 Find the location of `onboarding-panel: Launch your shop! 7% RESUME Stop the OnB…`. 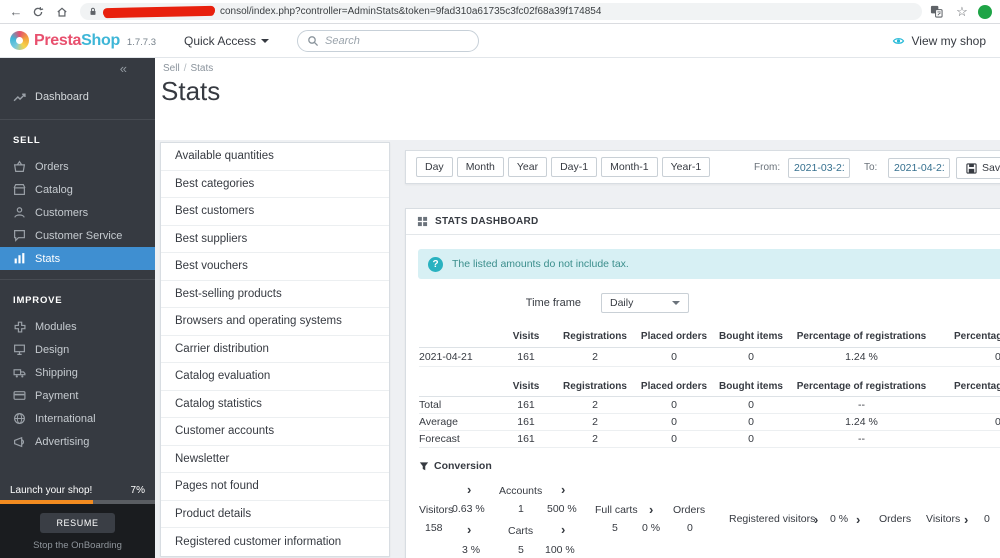

onboarding-panel: Launch your shop! 7% RESUME Stop the OnB… is located at coordinates (77, 521).